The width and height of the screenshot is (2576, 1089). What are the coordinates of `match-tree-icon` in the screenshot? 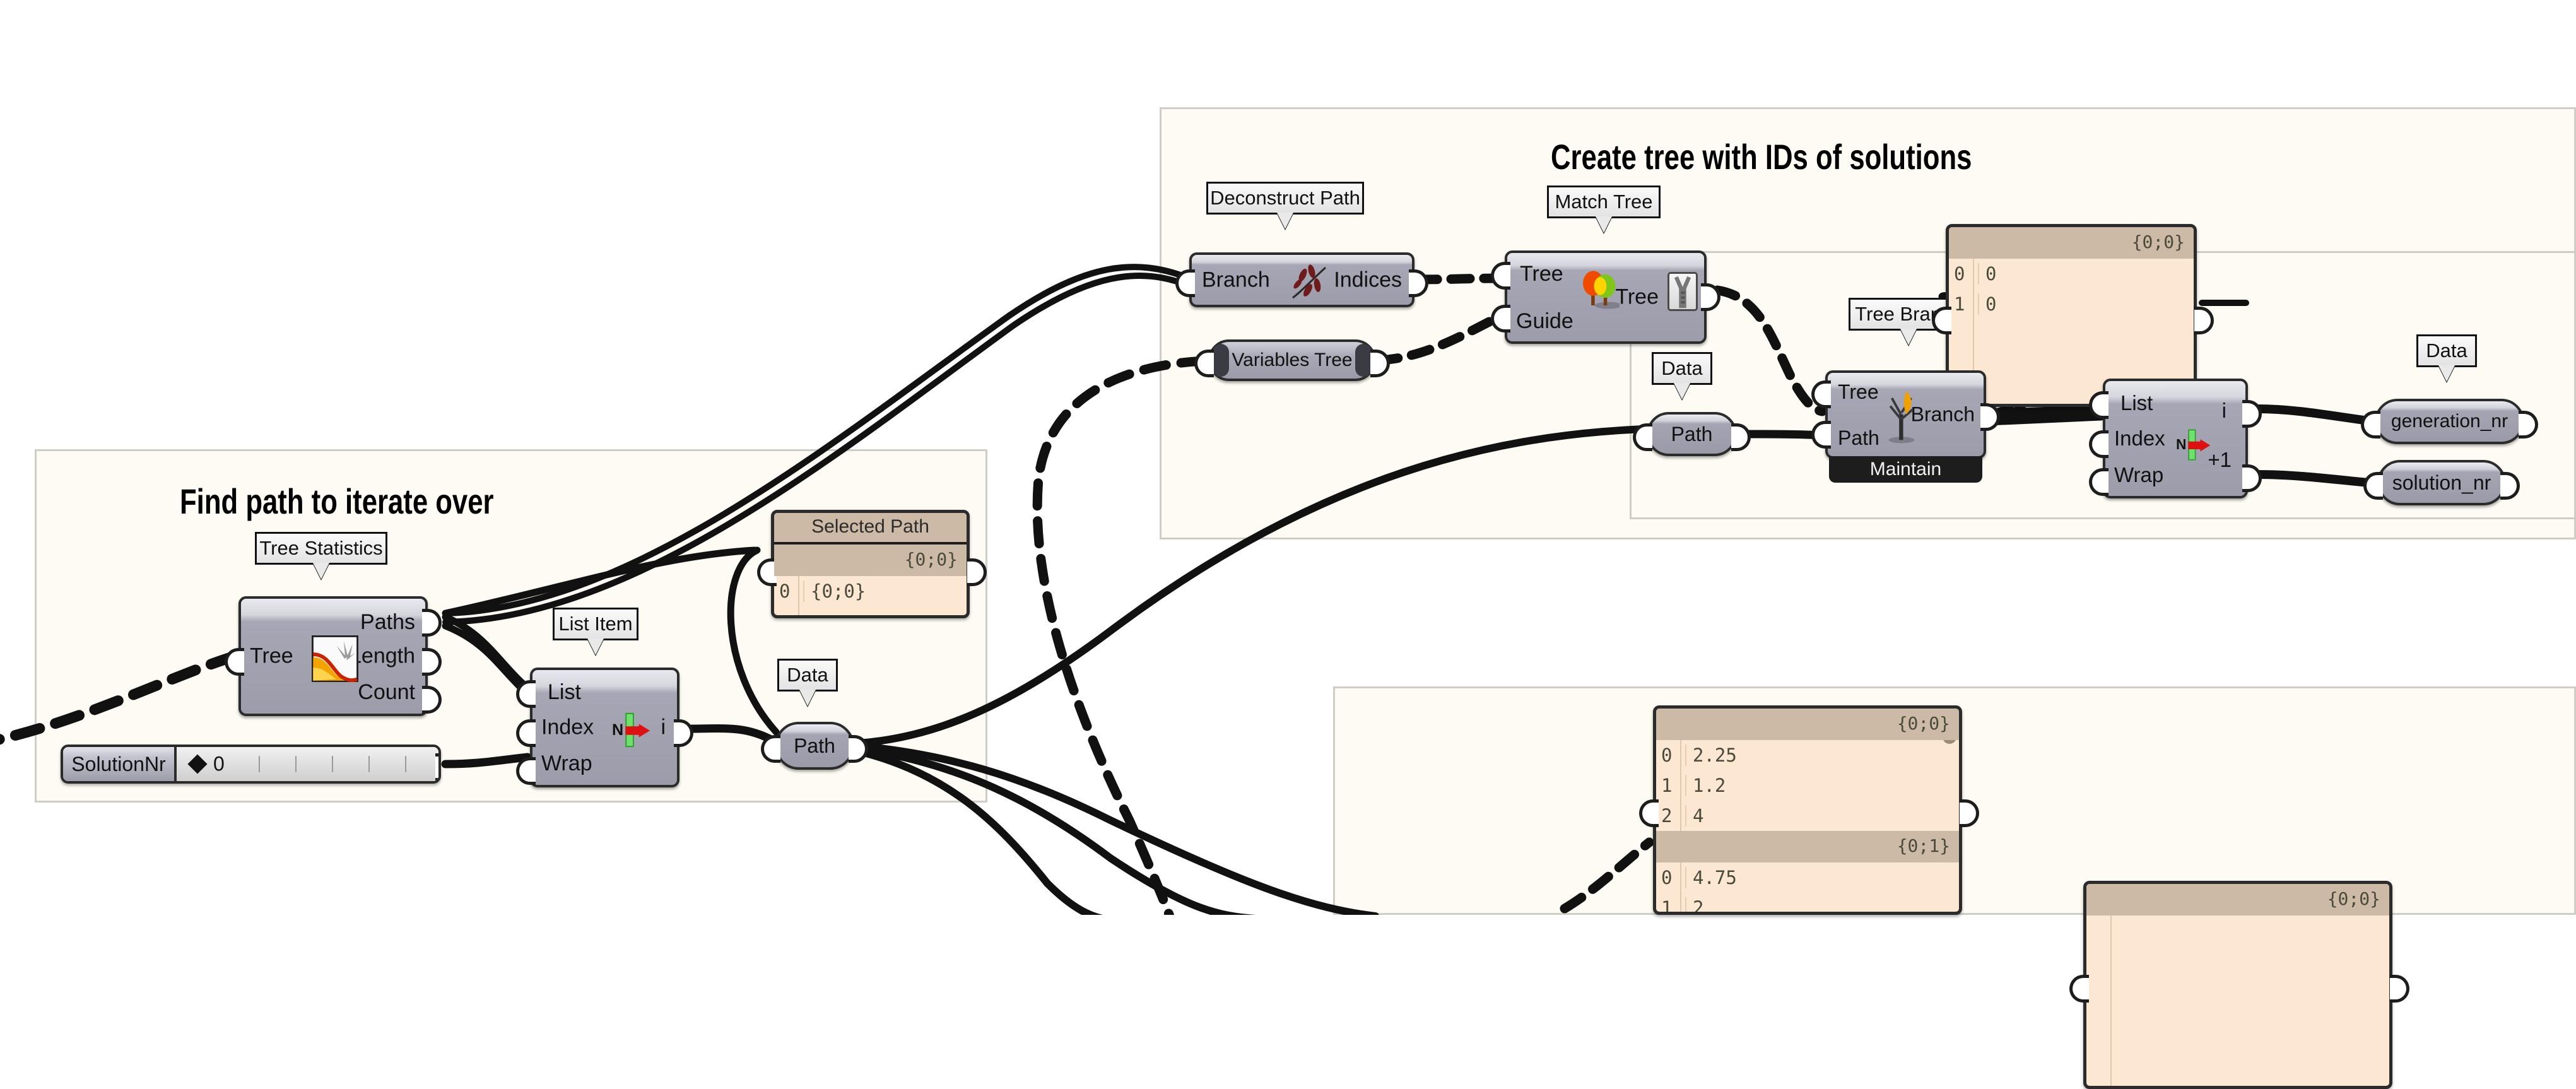 It's located at (1601, 290).